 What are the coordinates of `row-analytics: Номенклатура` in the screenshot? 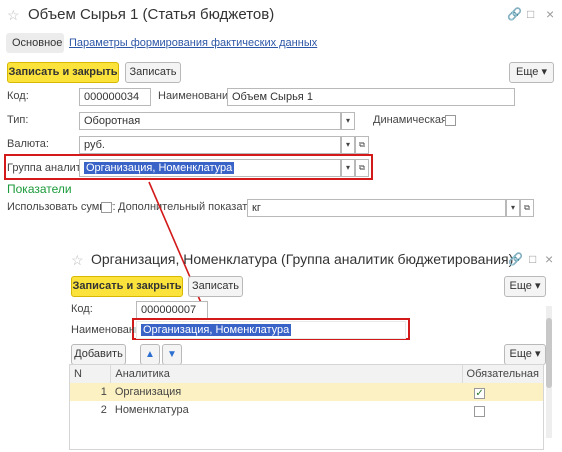 It's located at (286, 410).